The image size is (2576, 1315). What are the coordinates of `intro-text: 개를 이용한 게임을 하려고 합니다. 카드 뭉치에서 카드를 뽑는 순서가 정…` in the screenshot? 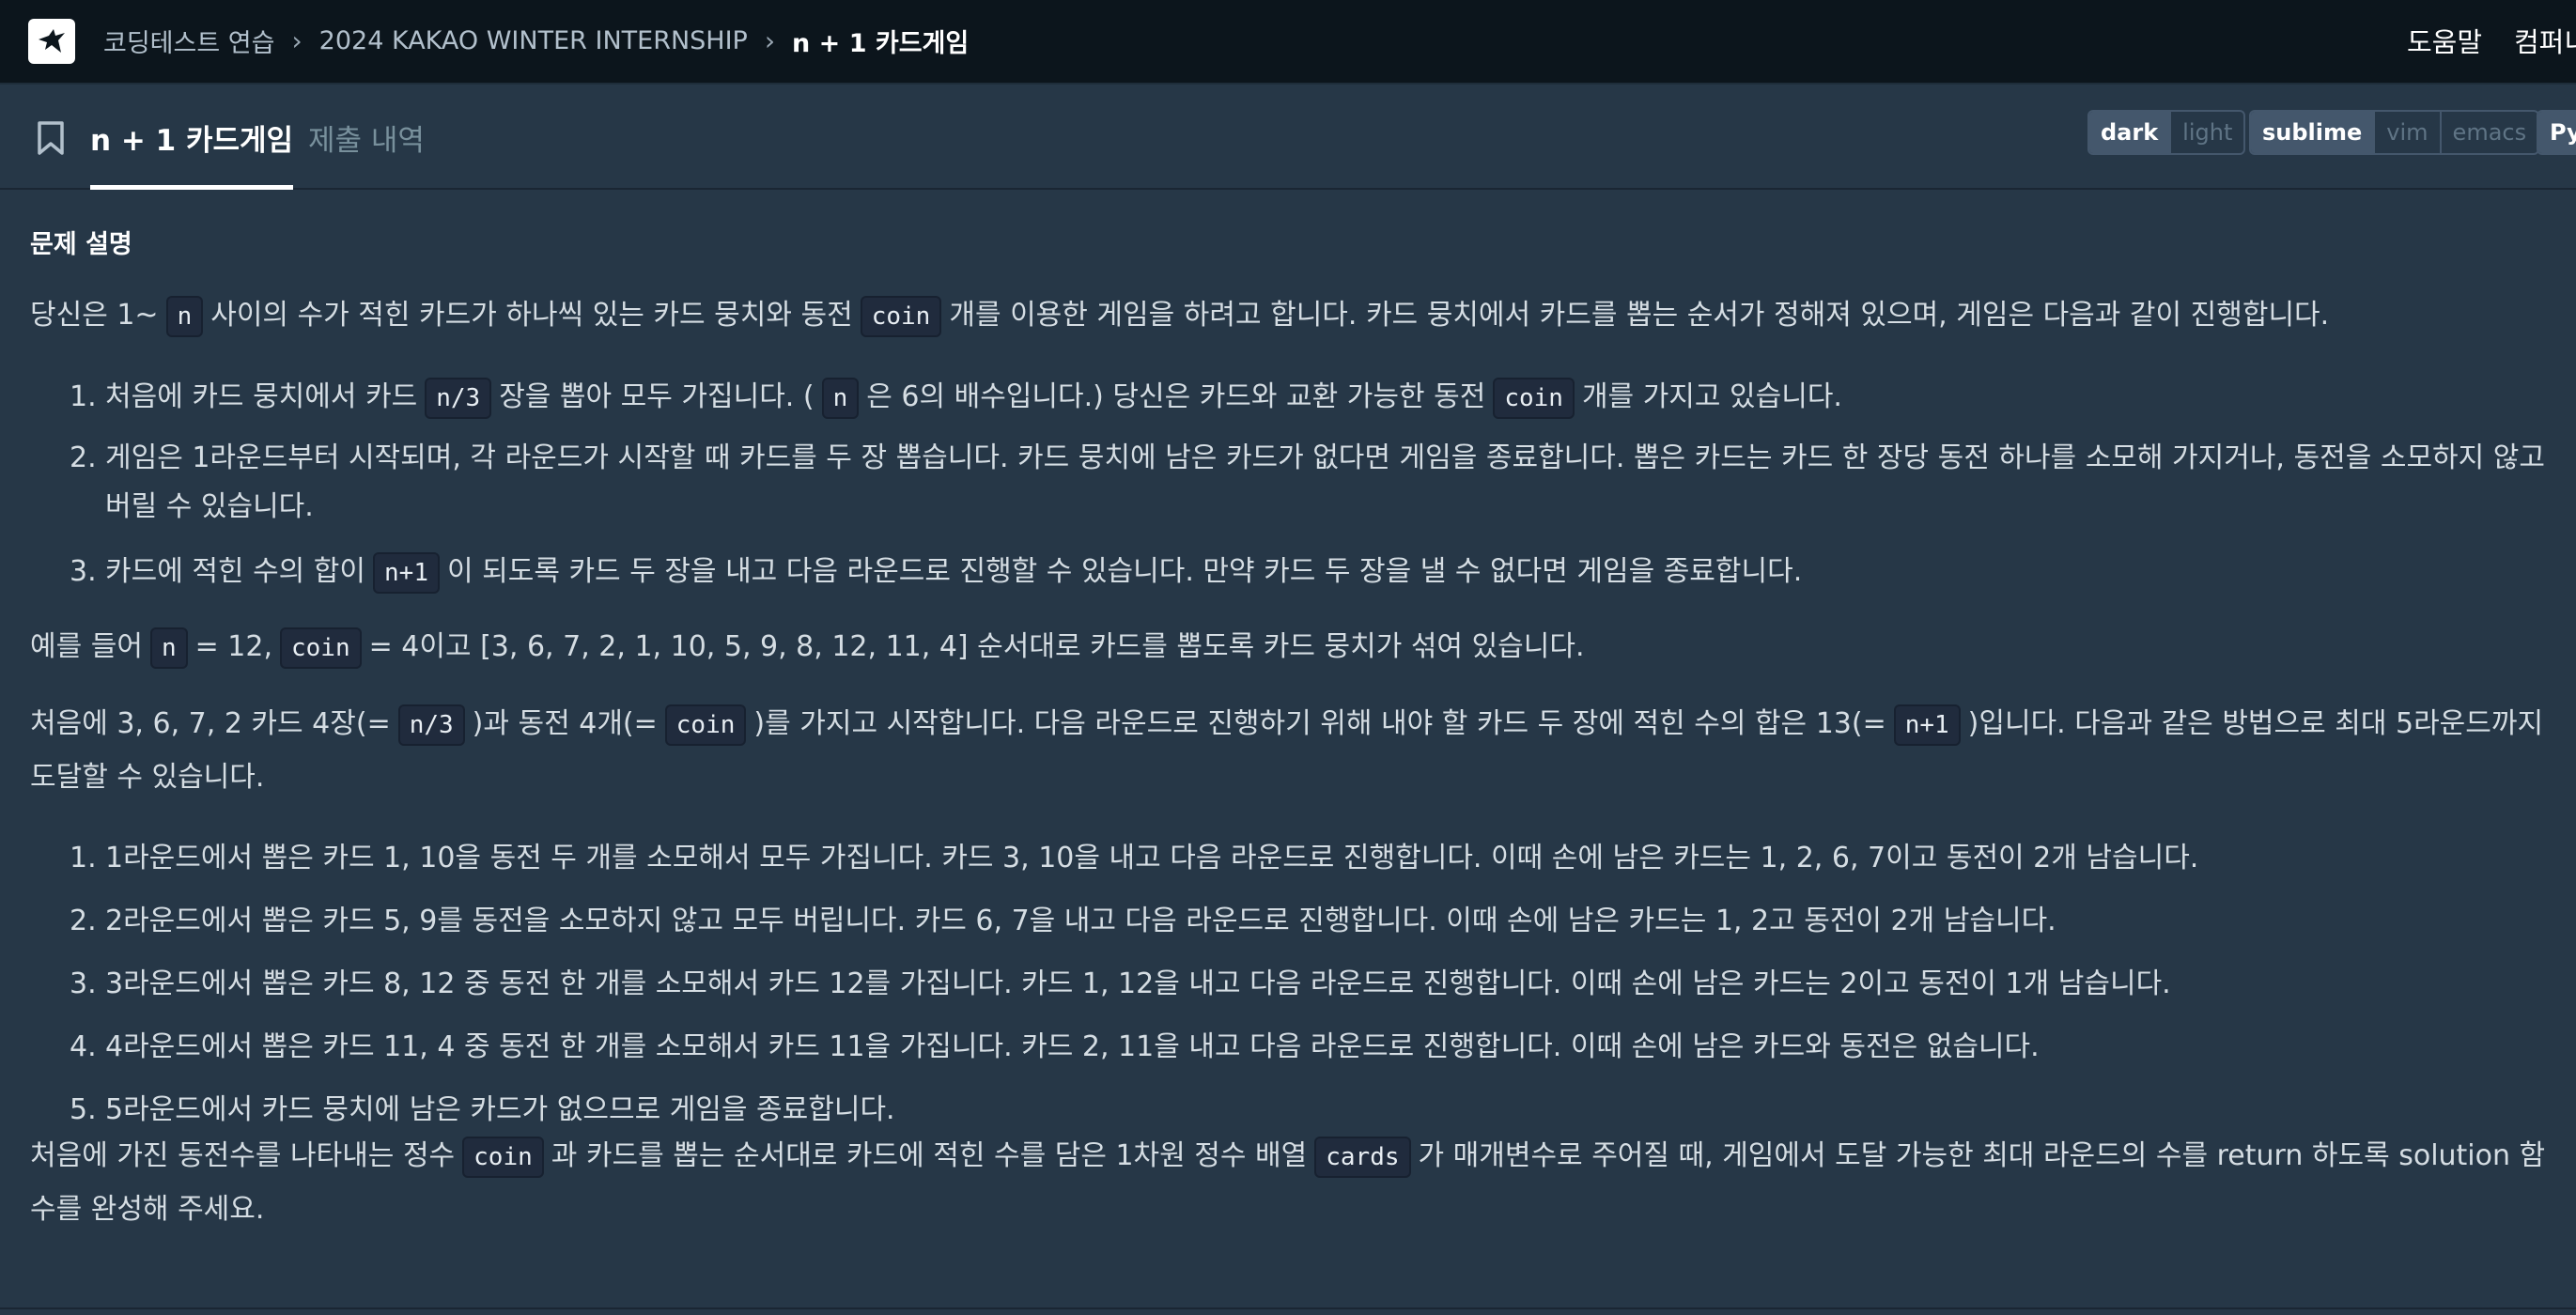 It's located at (1640, 315).